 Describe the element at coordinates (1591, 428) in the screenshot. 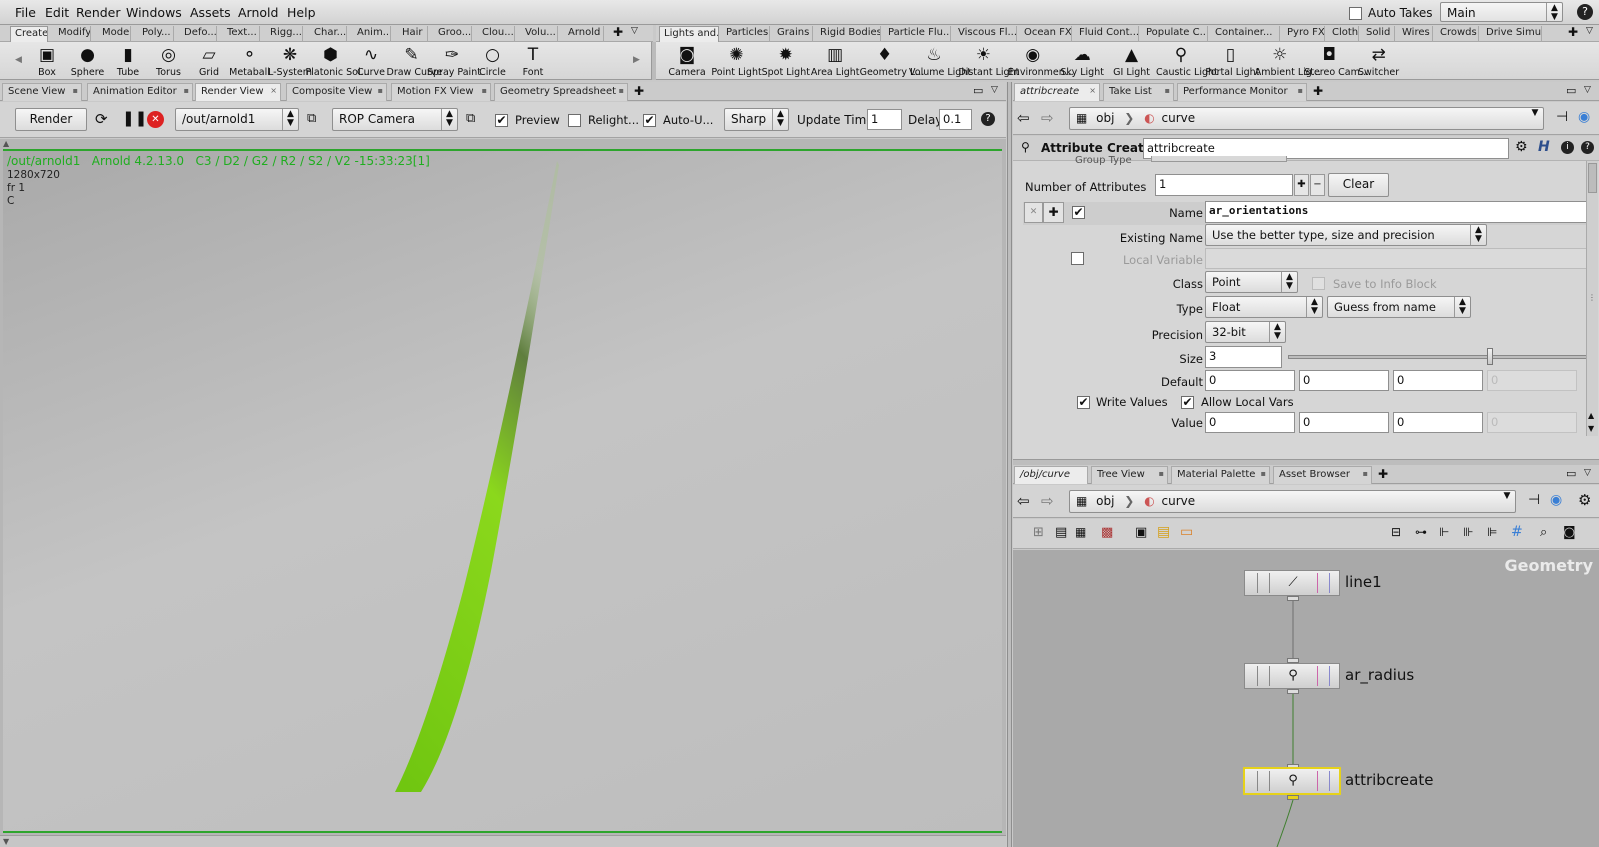

I see `scroll-down-icon: ▼` at that location.